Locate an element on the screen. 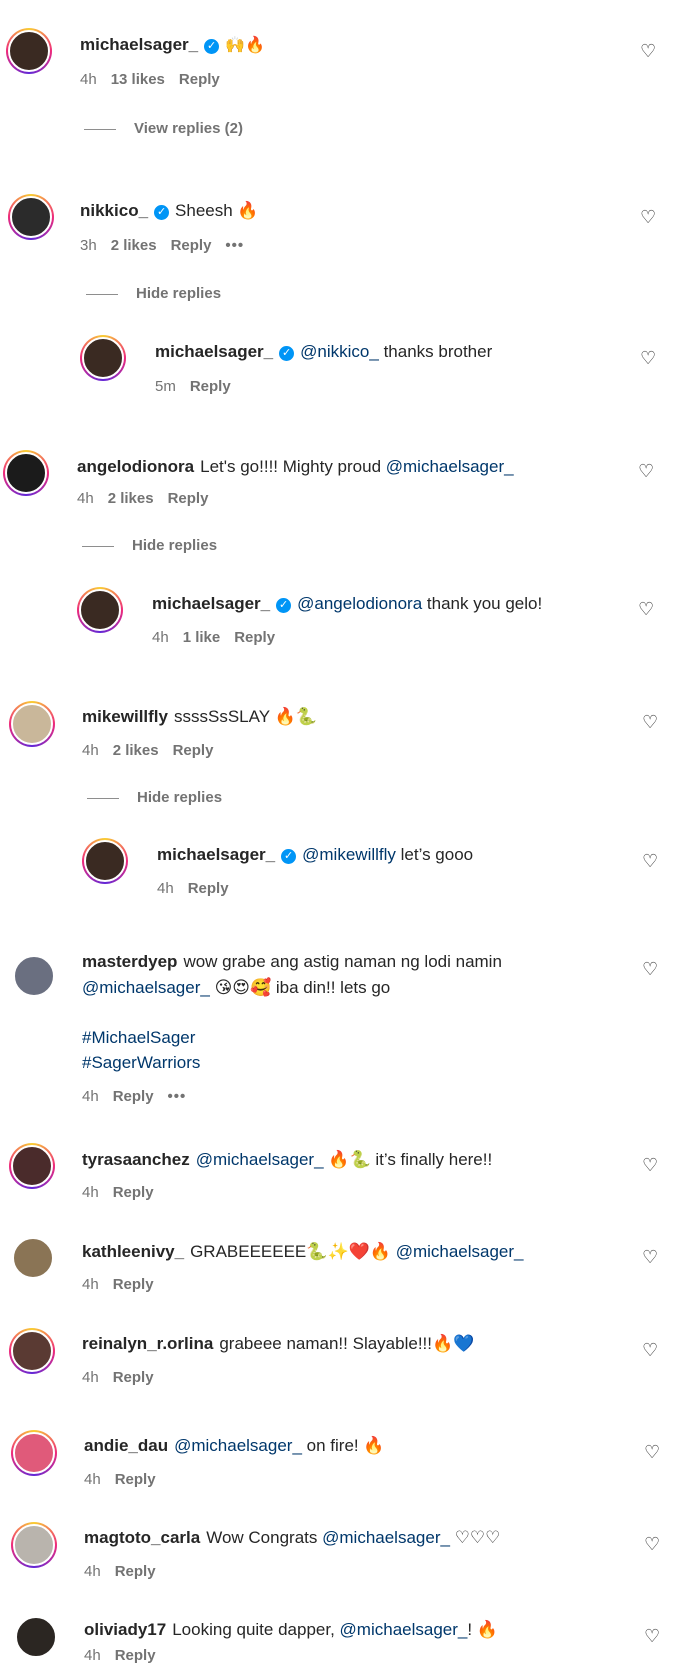 The width and height of the screenshot is (679, 1673). reply-meta: 5m Reply is located at coordinates (193, 386).